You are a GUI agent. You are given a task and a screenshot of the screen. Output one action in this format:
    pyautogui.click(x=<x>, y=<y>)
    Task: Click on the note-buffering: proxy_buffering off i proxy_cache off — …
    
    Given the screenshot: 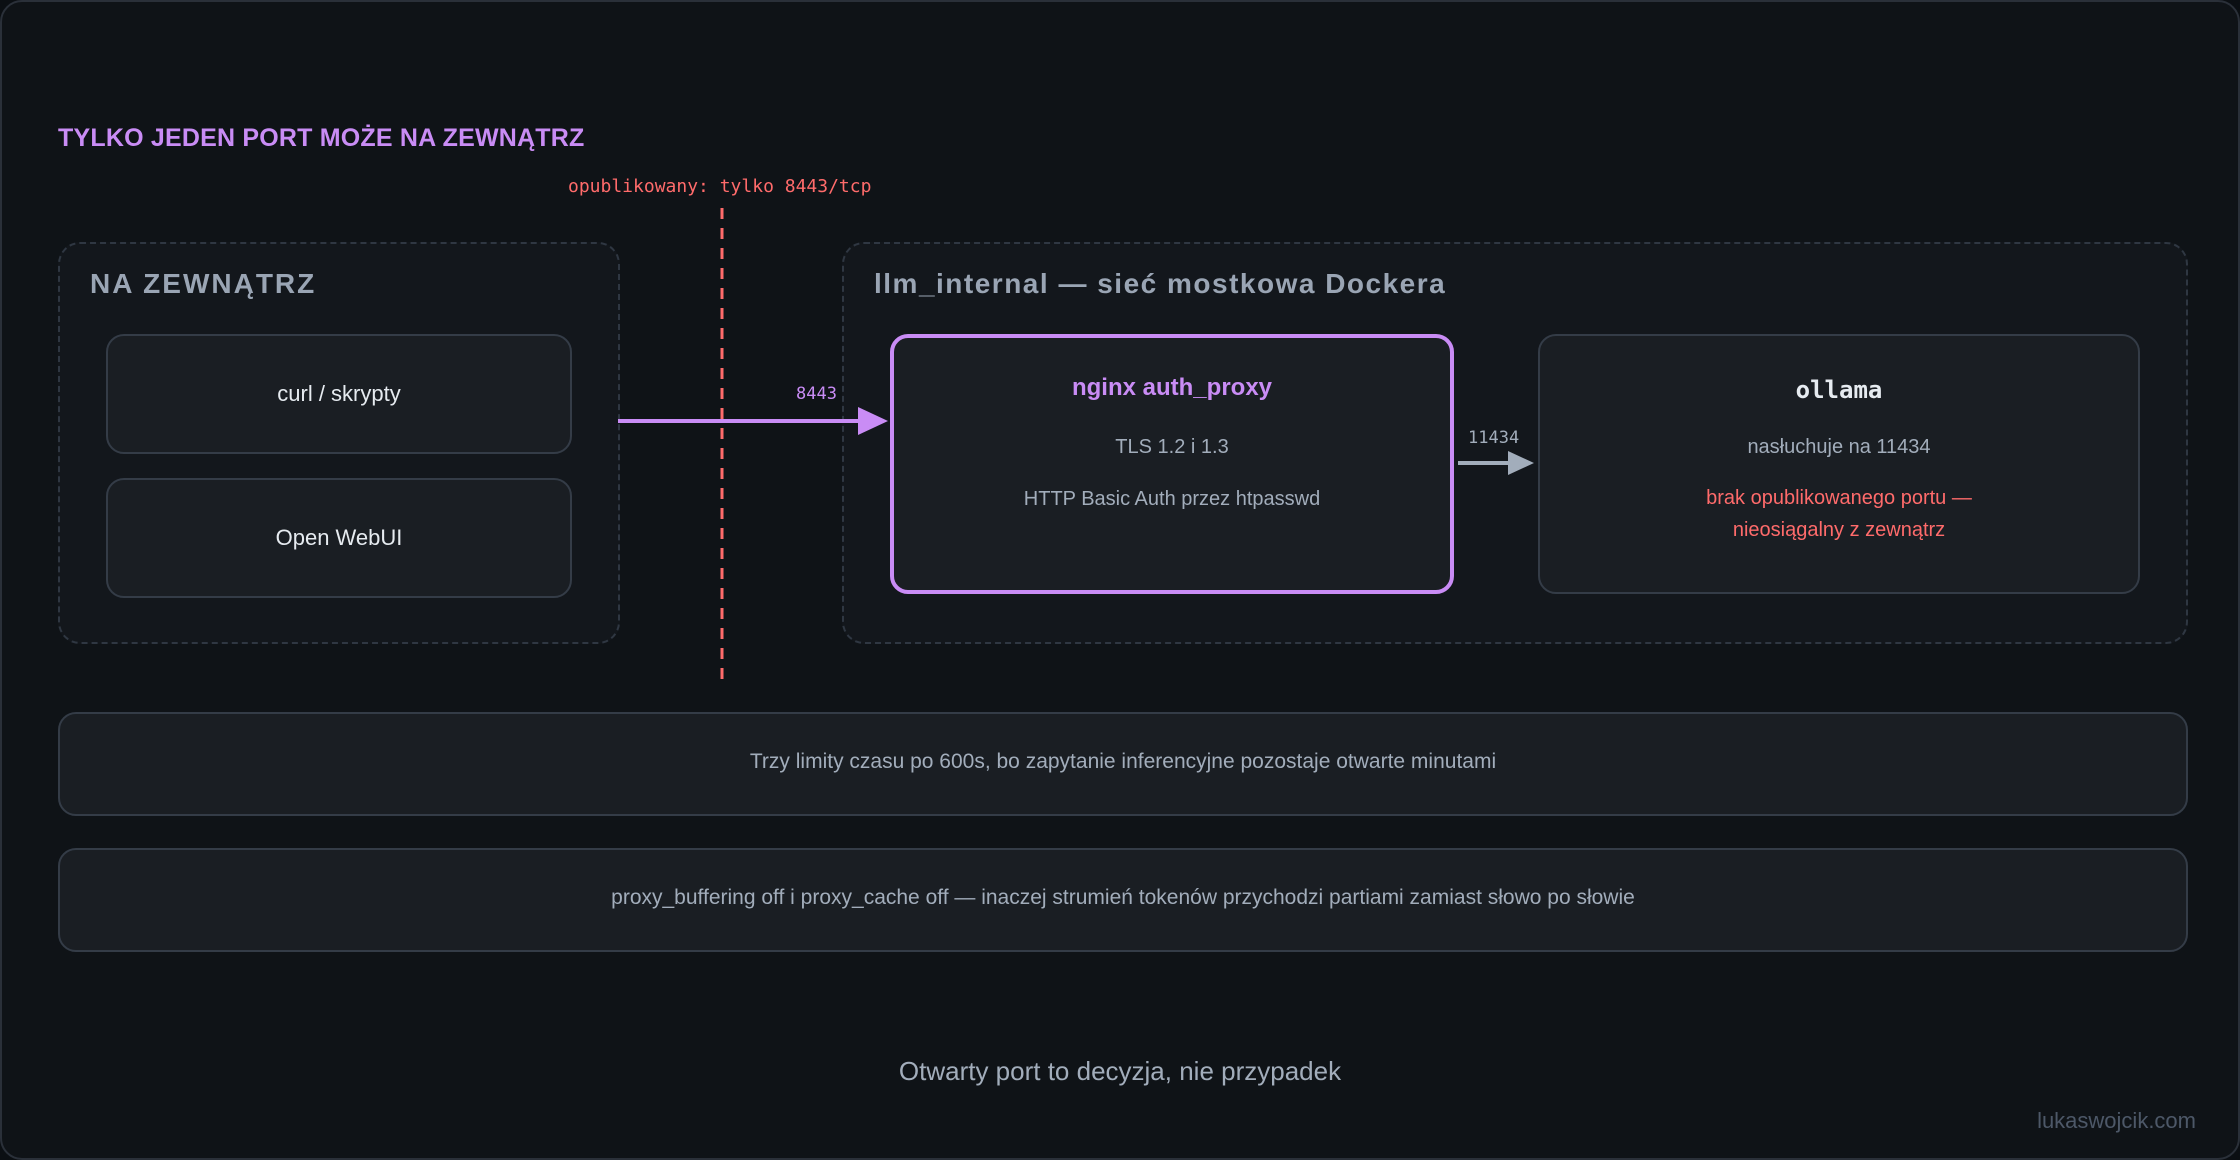 What is the action you would take?
    pyautogui.click(x=1123, y=900)
    